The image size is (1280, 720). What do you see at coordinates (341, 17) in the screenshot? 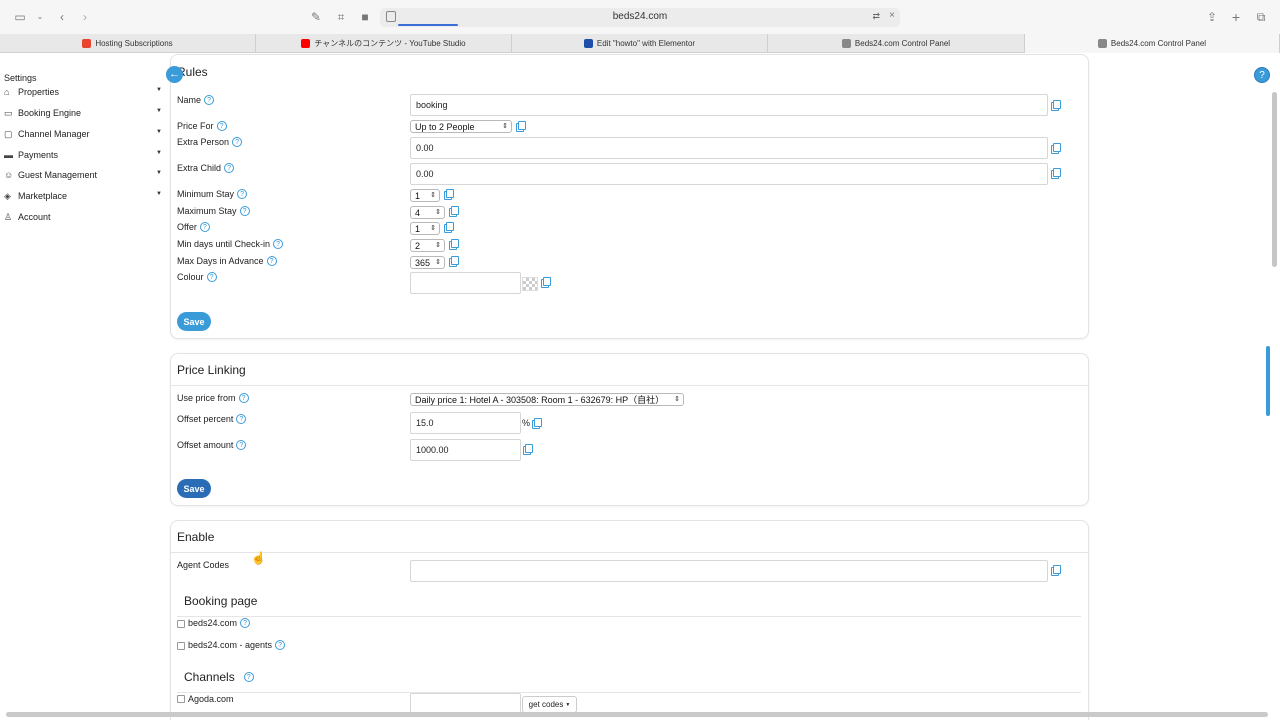
I see `extension-puzzle-icon: ⌗` at bounding box center [341, 17].